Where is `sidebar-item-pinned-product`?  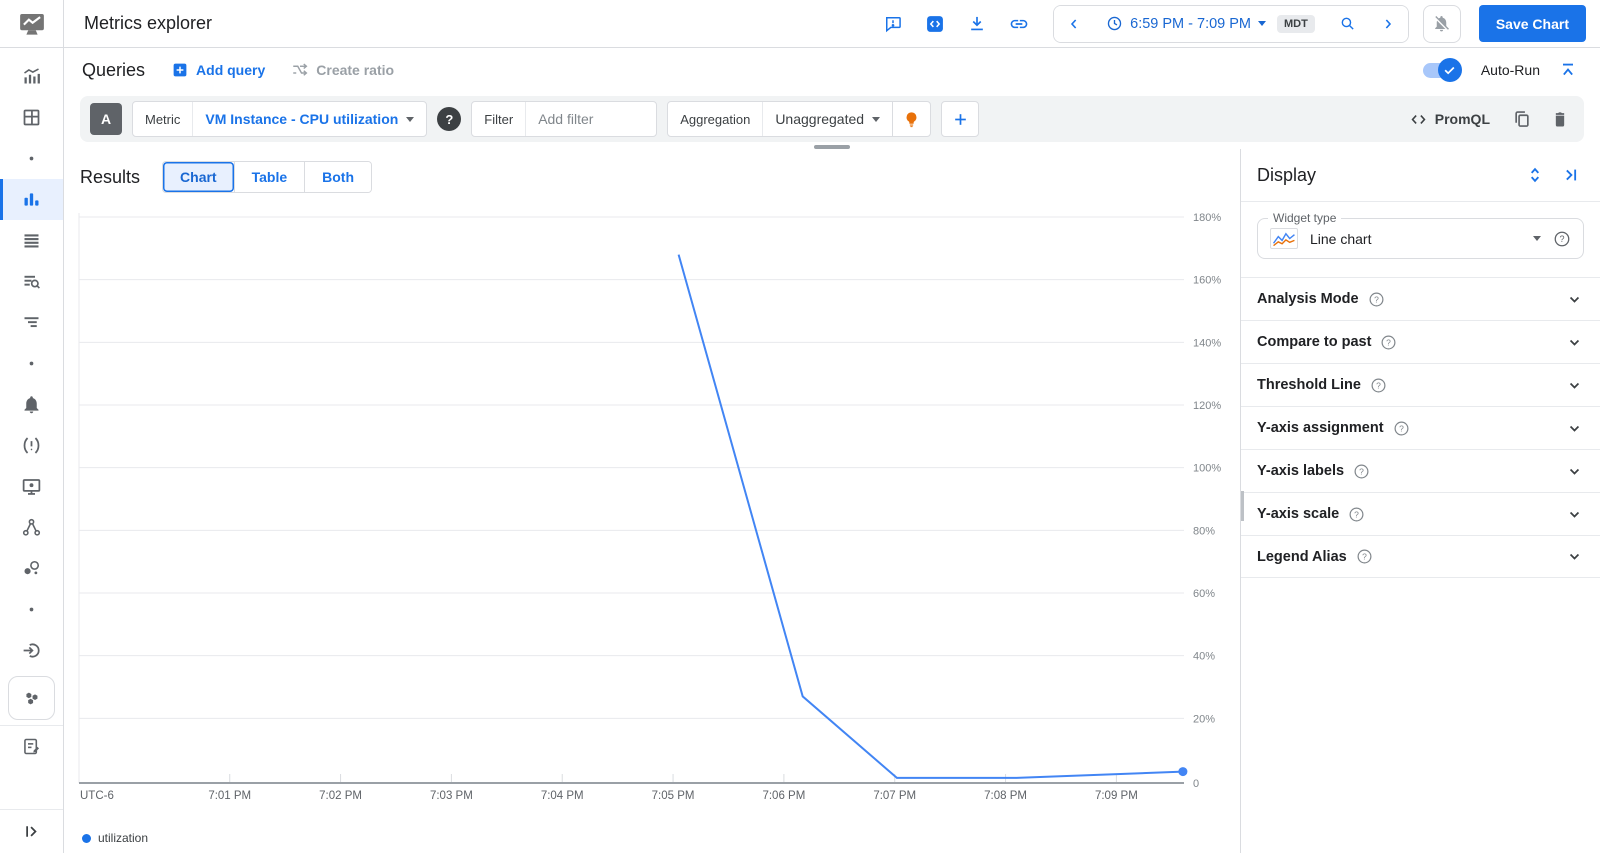 sidebar-item-pinned-product is located at coordinates (31, 698).